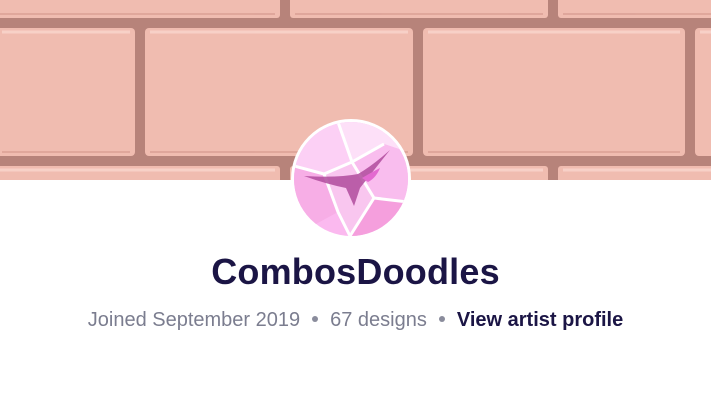 Image resolution: width=711 pixels, height=410 pixels. Describe the element at coordinates (194, 320) in the screenshot. I see `joined-date: Joined September 2019` at that location.